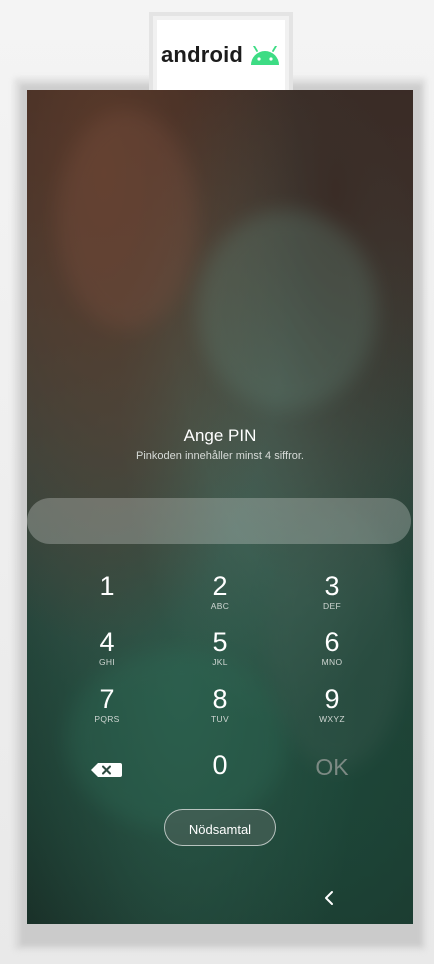  What do you see at coordinates (107, 699) in the screenshot?
I see `key-digit: 7` at bounding box center [107, 699].